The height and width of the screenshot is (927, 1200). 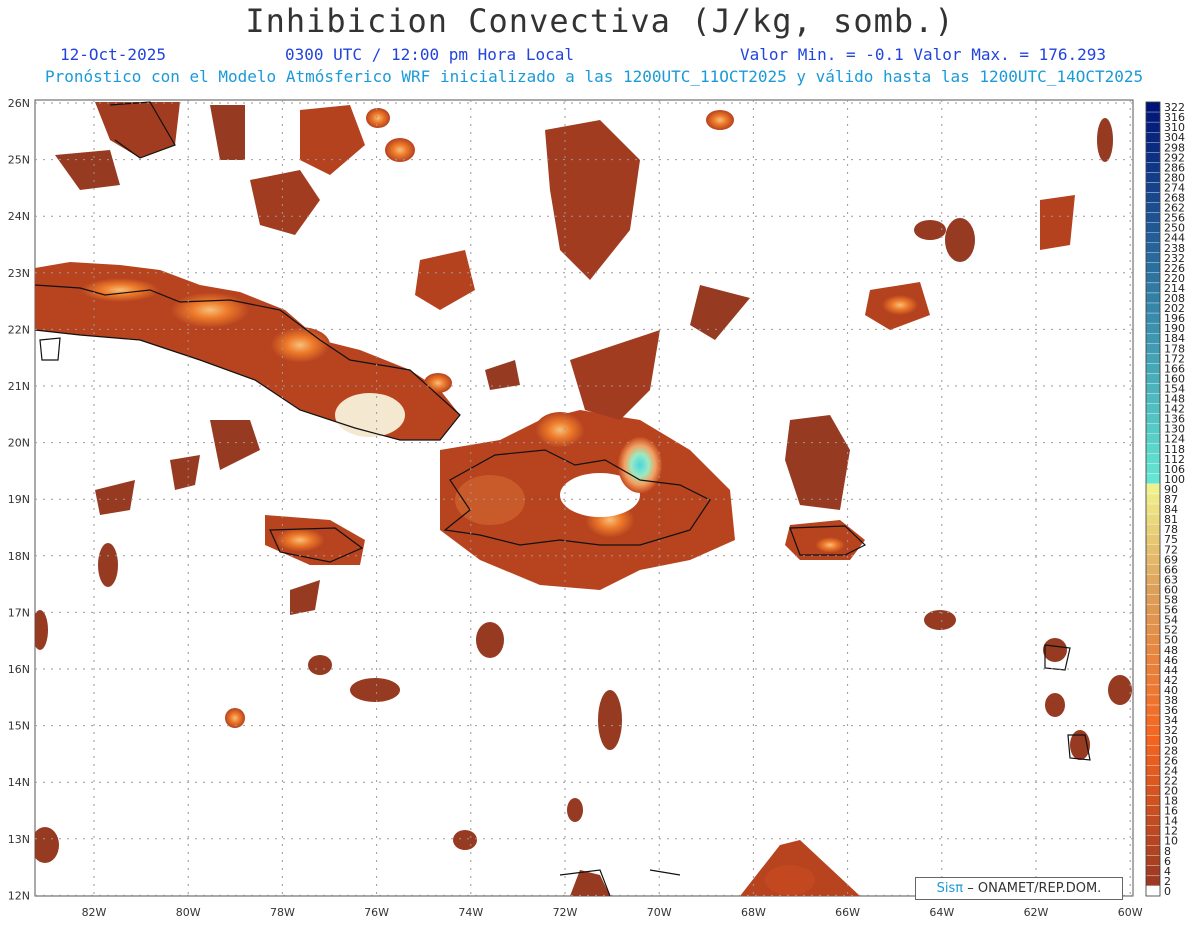 What do you see at coordinates (188, 912) in the screenshot?
I see `lon-label: 80W` at bounding box center [188, 912].